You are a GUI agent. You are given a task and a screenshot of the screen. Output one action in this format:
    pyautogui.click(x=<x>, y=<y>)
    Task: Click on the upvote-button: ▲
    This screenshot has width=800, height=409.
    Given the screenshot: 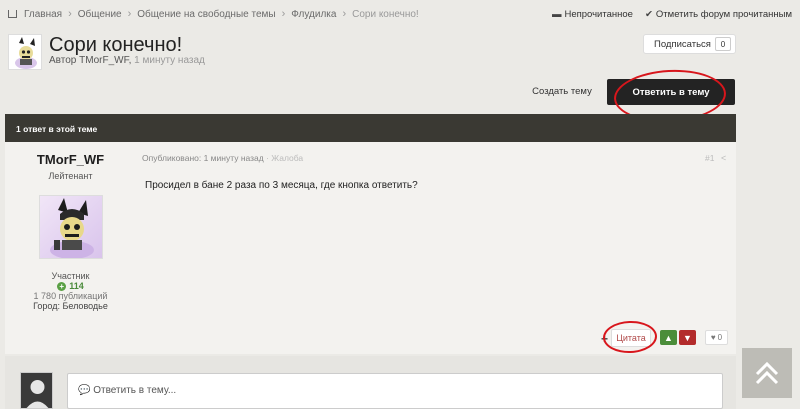 What is the action you would take?
    pyautogui.click(x=668, y=337)
    